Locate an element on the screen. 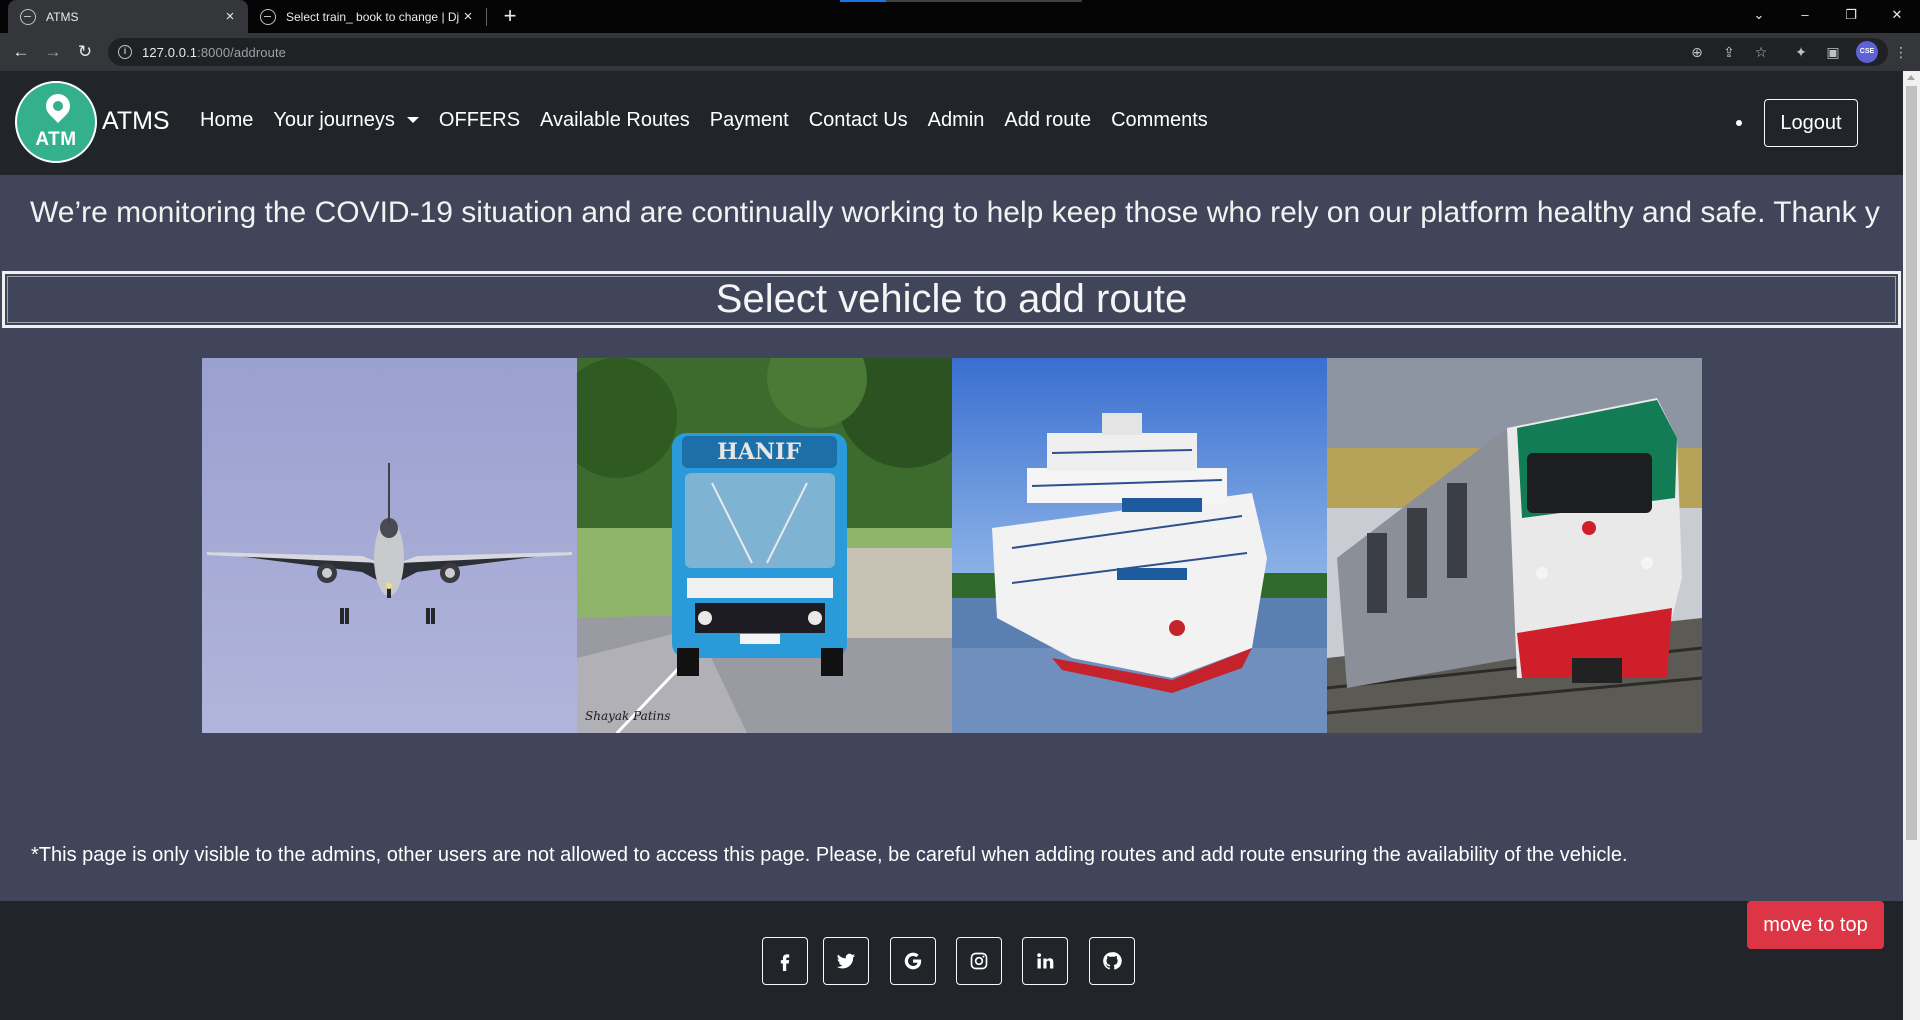 The image size is (1920, 1020). twitter-button is located at coordinates (846, 961).